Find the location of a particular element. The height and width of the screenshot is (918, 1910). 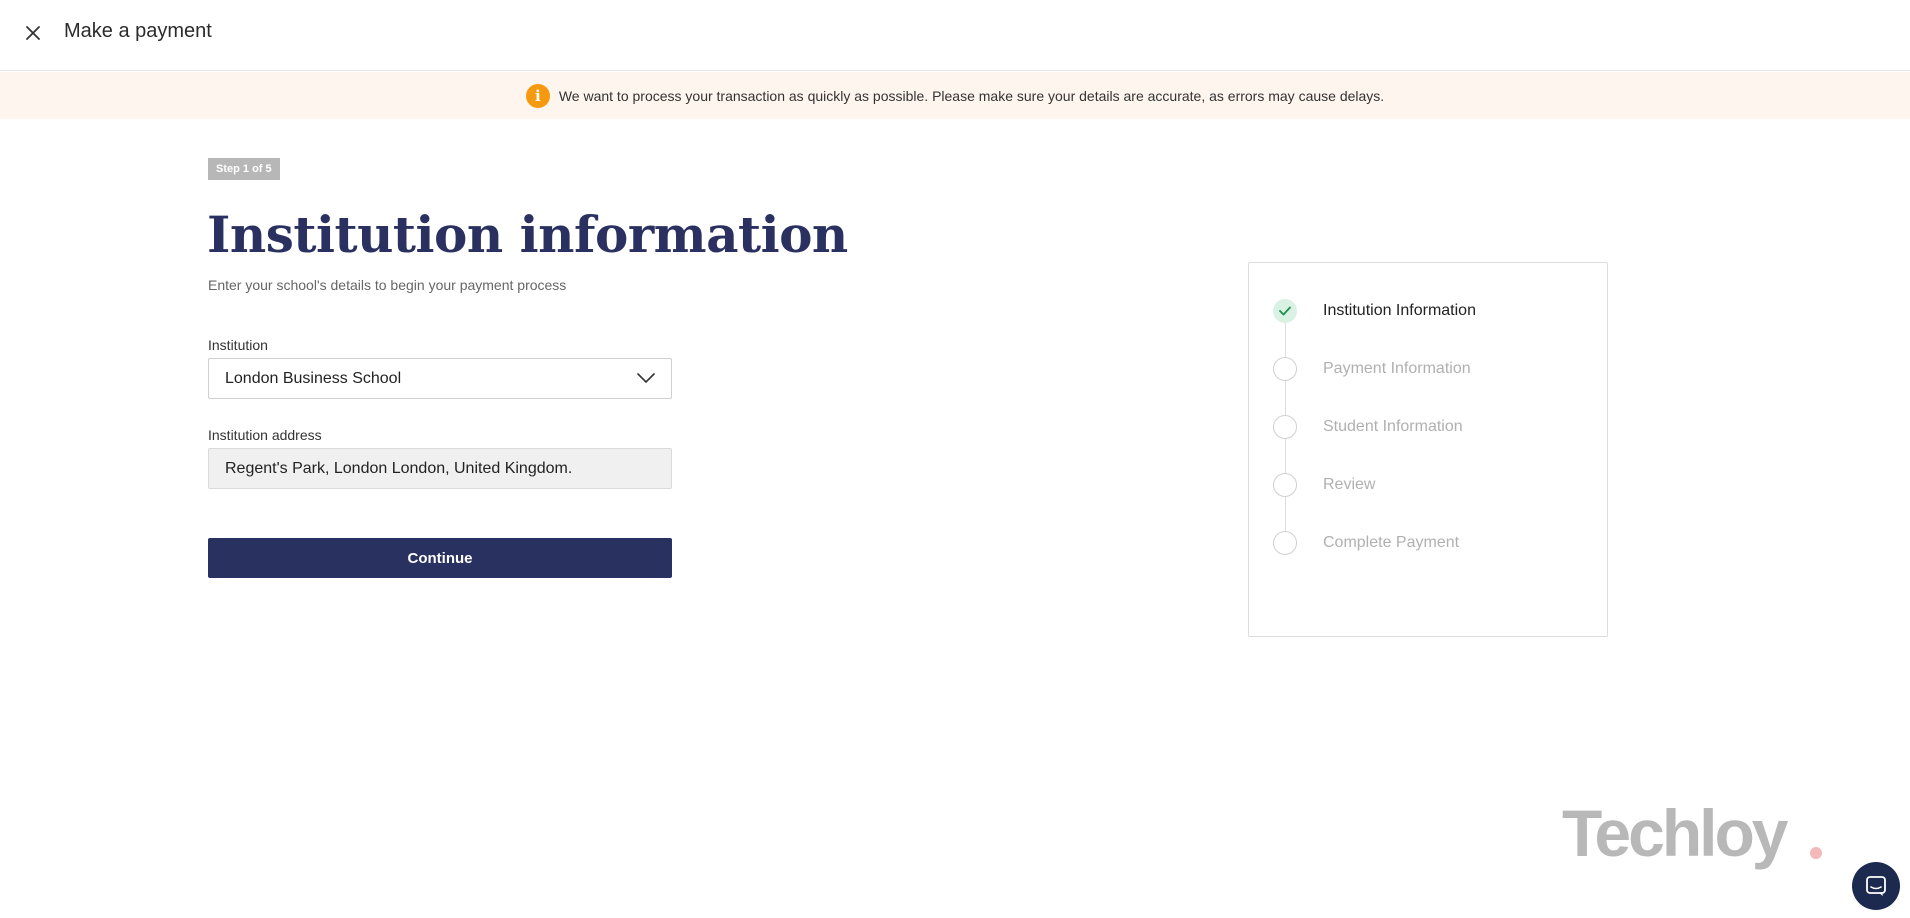

step-item-complete-payment: Complete Payment is located at coordinates (1366, 543).